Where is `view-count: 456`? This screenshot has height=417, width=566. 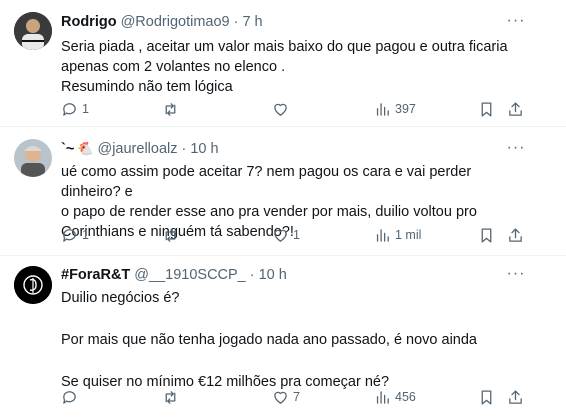
view-count: 456 is located at coordinates (405, 397).